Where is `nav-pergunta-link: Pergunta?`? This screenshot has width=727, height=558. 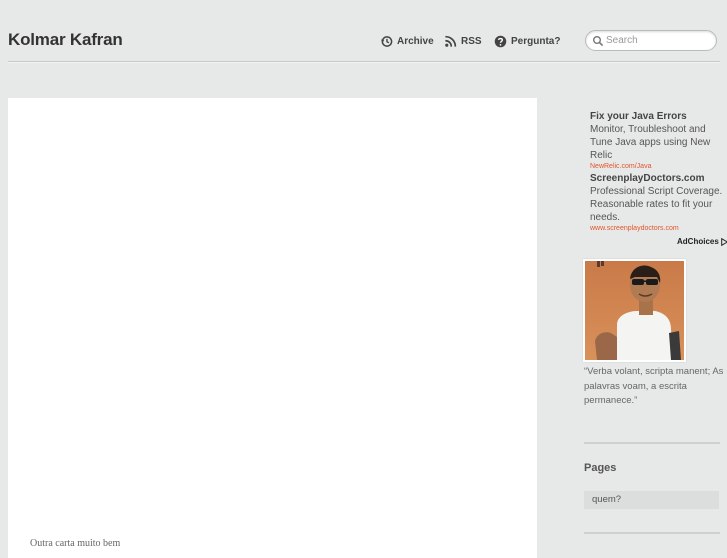 nav-pergunta-link: Pergunta? is located at coordinates (527, 41).